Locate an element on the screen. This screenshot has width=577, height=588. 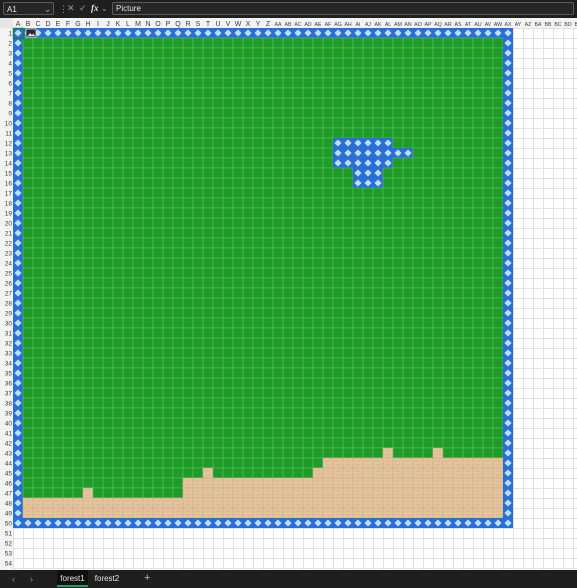
column-header: O is located at coordinates (158, 24).